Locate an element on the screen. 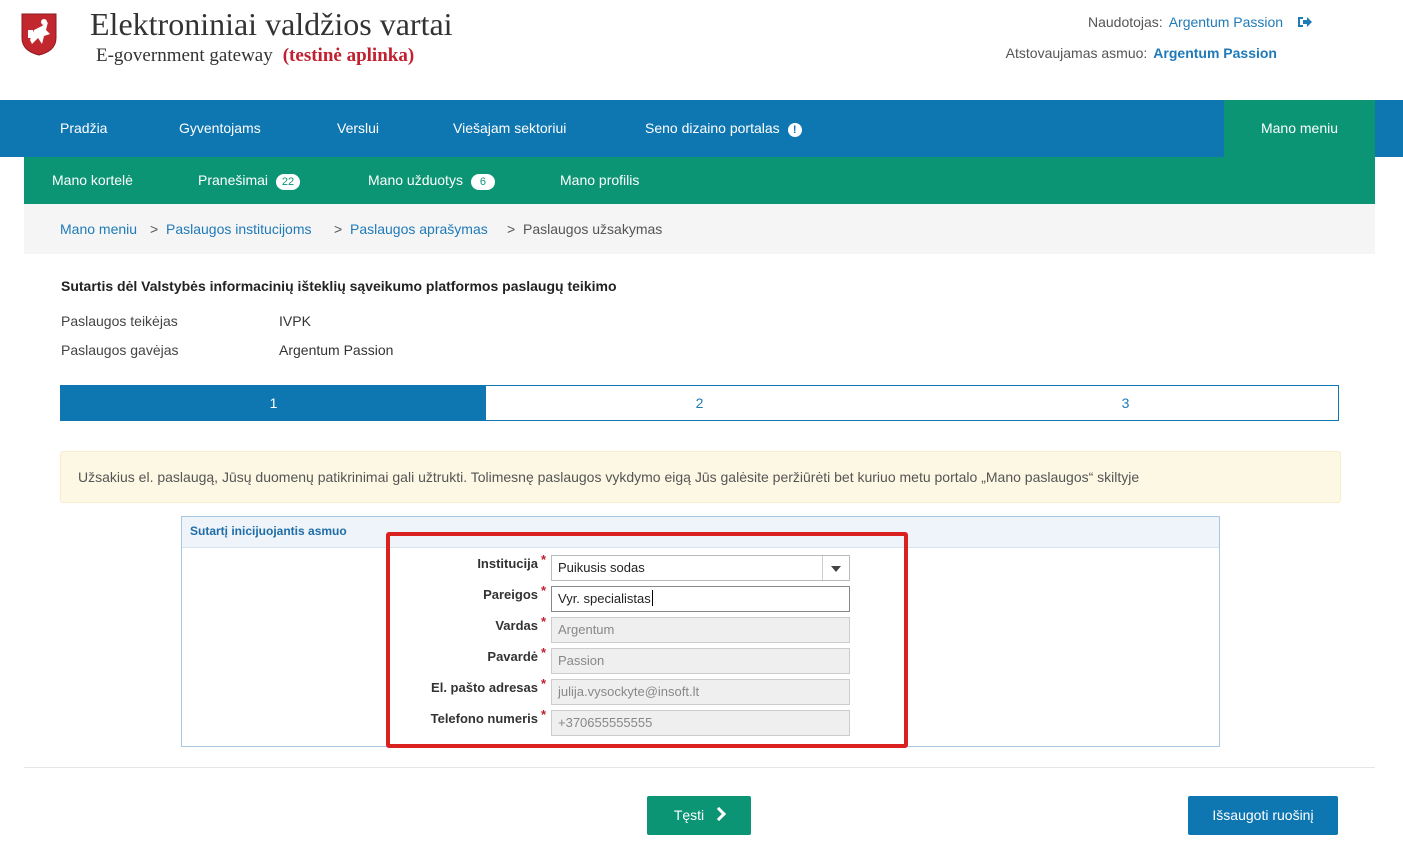 This screenshot has height=856, width=1403. site-subtitle-text: E-government gateway is located at coordinates (184, 55).